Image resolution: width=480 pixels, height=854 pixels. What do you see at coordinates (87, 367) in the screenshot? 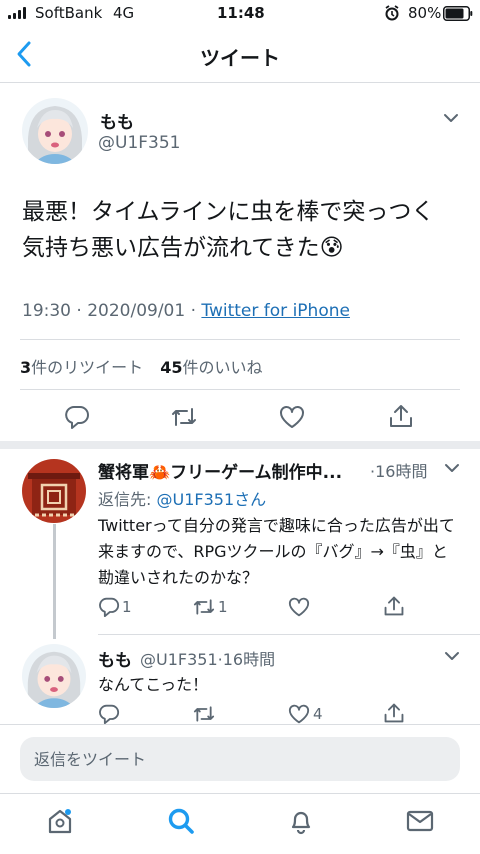
I see `retweets-label: 件のリツイート` at bounding box center [87, 367].